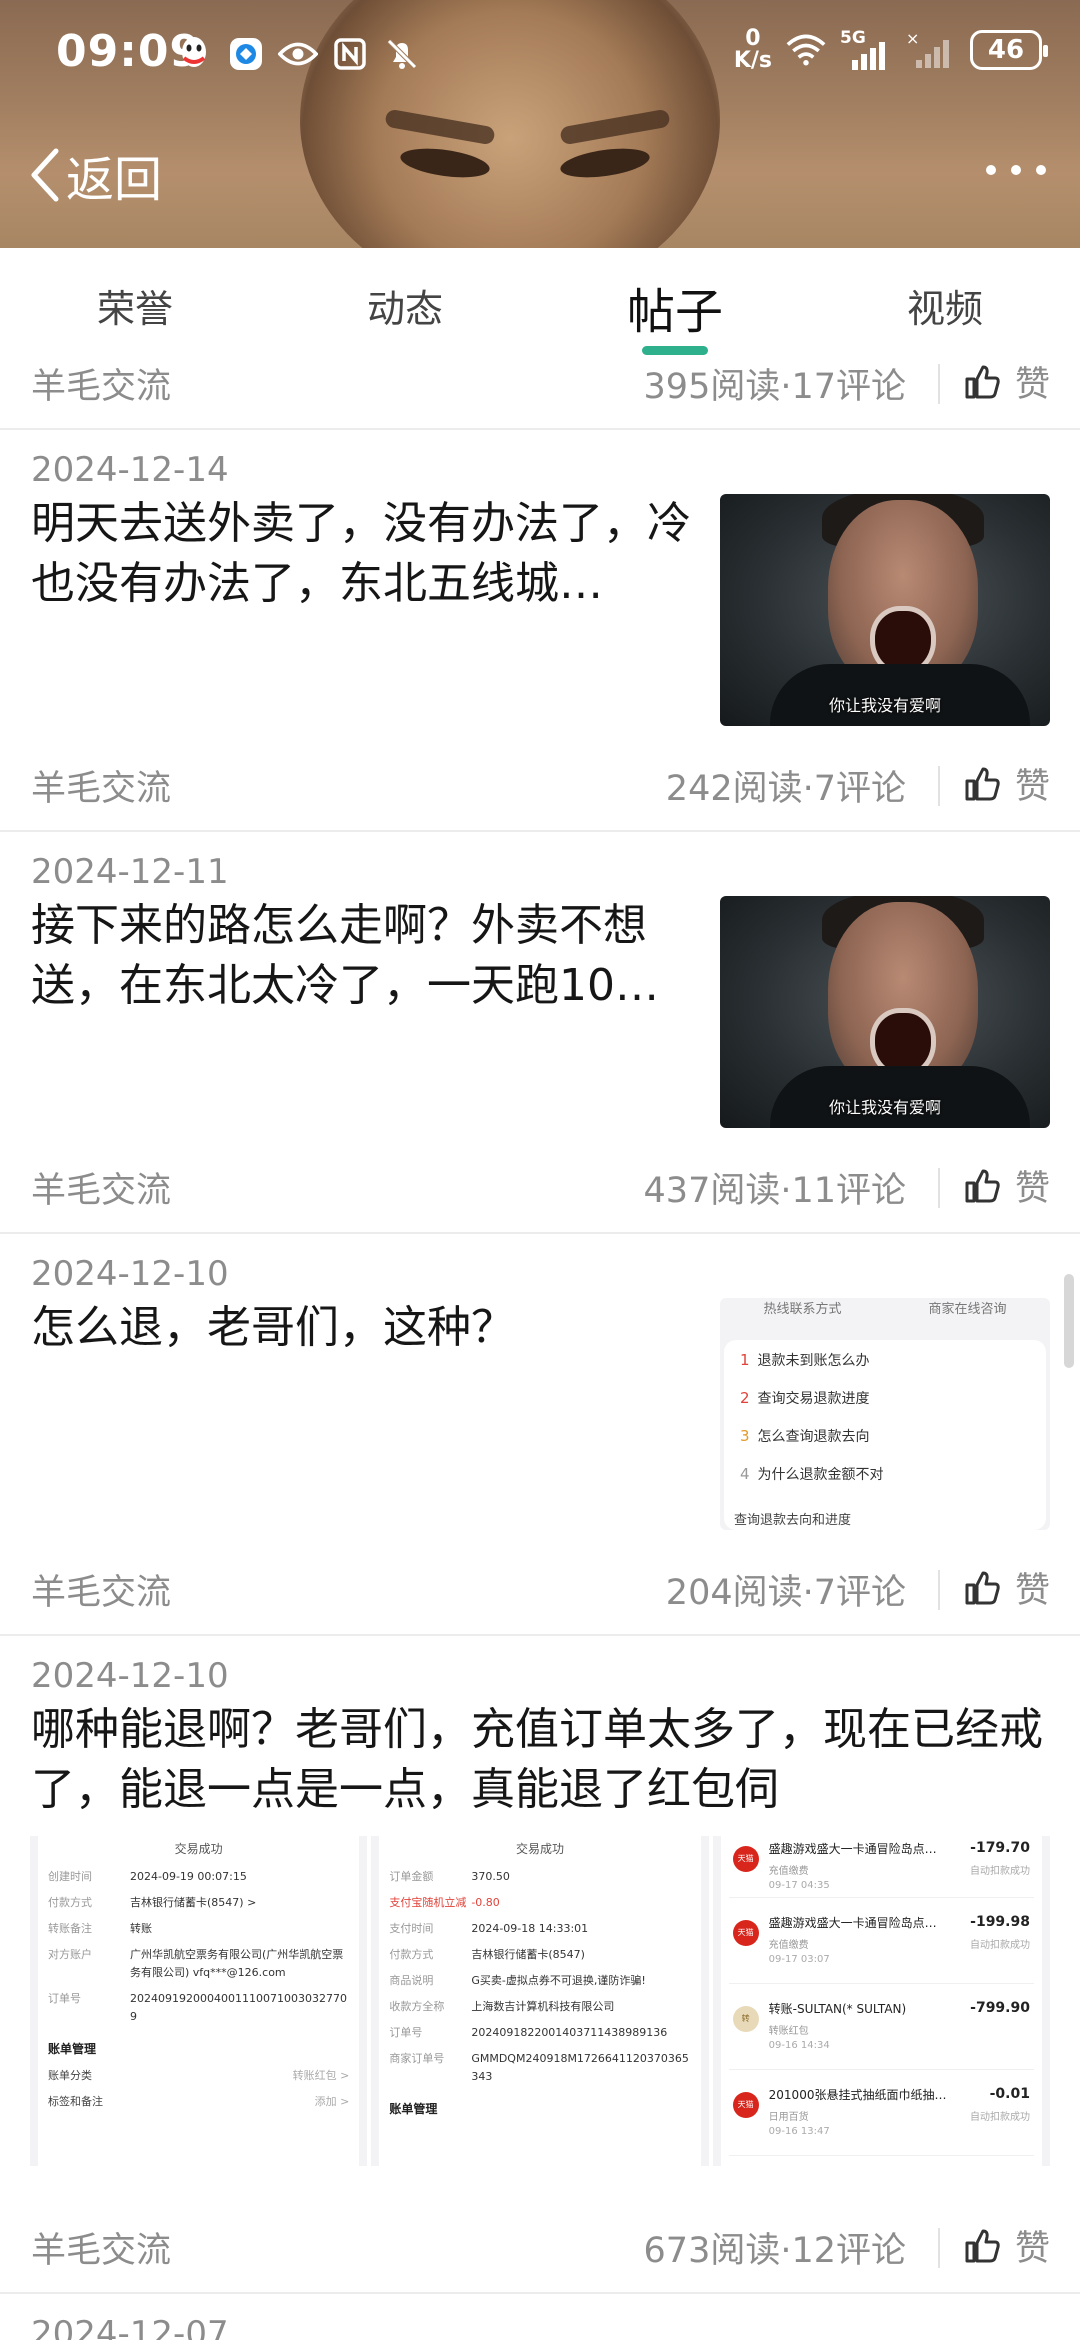 The width and height of the screenshot is (1080, 2340). I want to click on thumb-index: 2, so click(745, 1398).